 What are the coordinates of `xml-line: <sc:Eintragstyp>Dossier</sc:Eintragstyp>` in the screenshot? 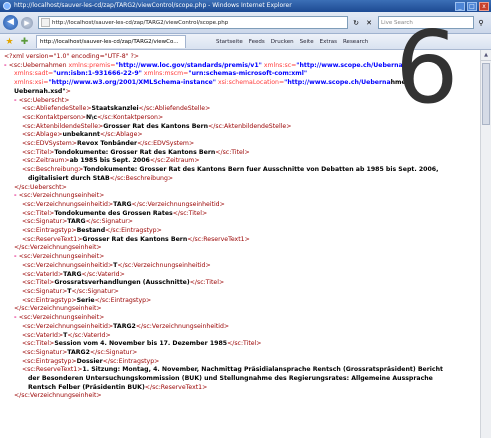 It's located at (240, 362).